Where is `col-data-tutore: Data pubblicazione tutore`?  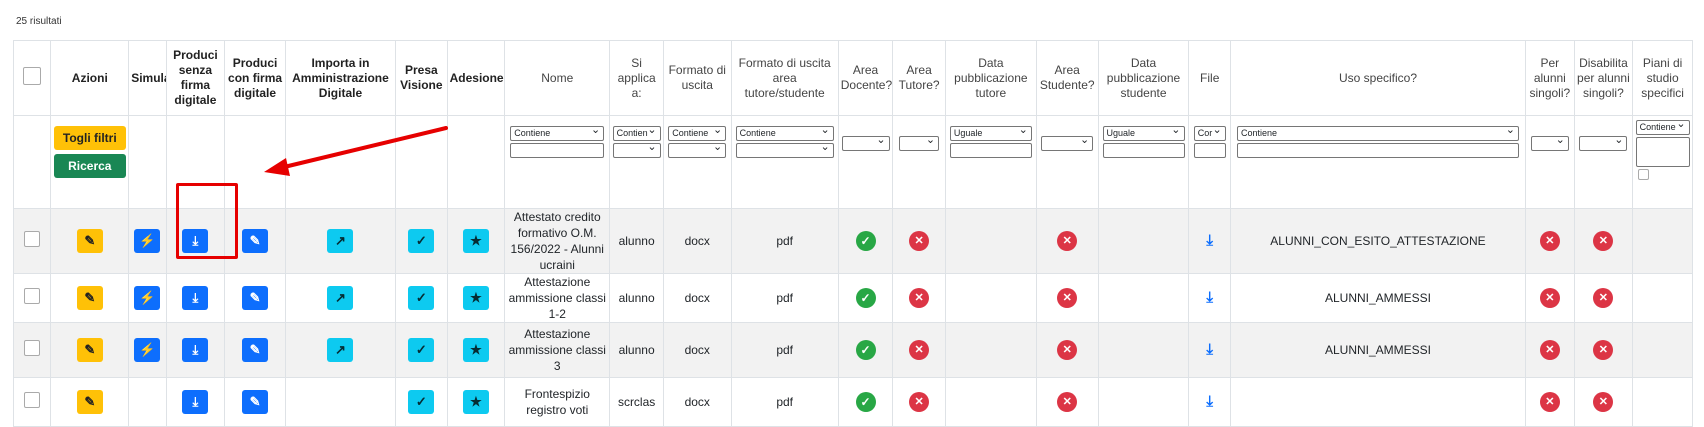 col-data-tutore: Data pubblicazione tutore is located at coordinates (990, 78).